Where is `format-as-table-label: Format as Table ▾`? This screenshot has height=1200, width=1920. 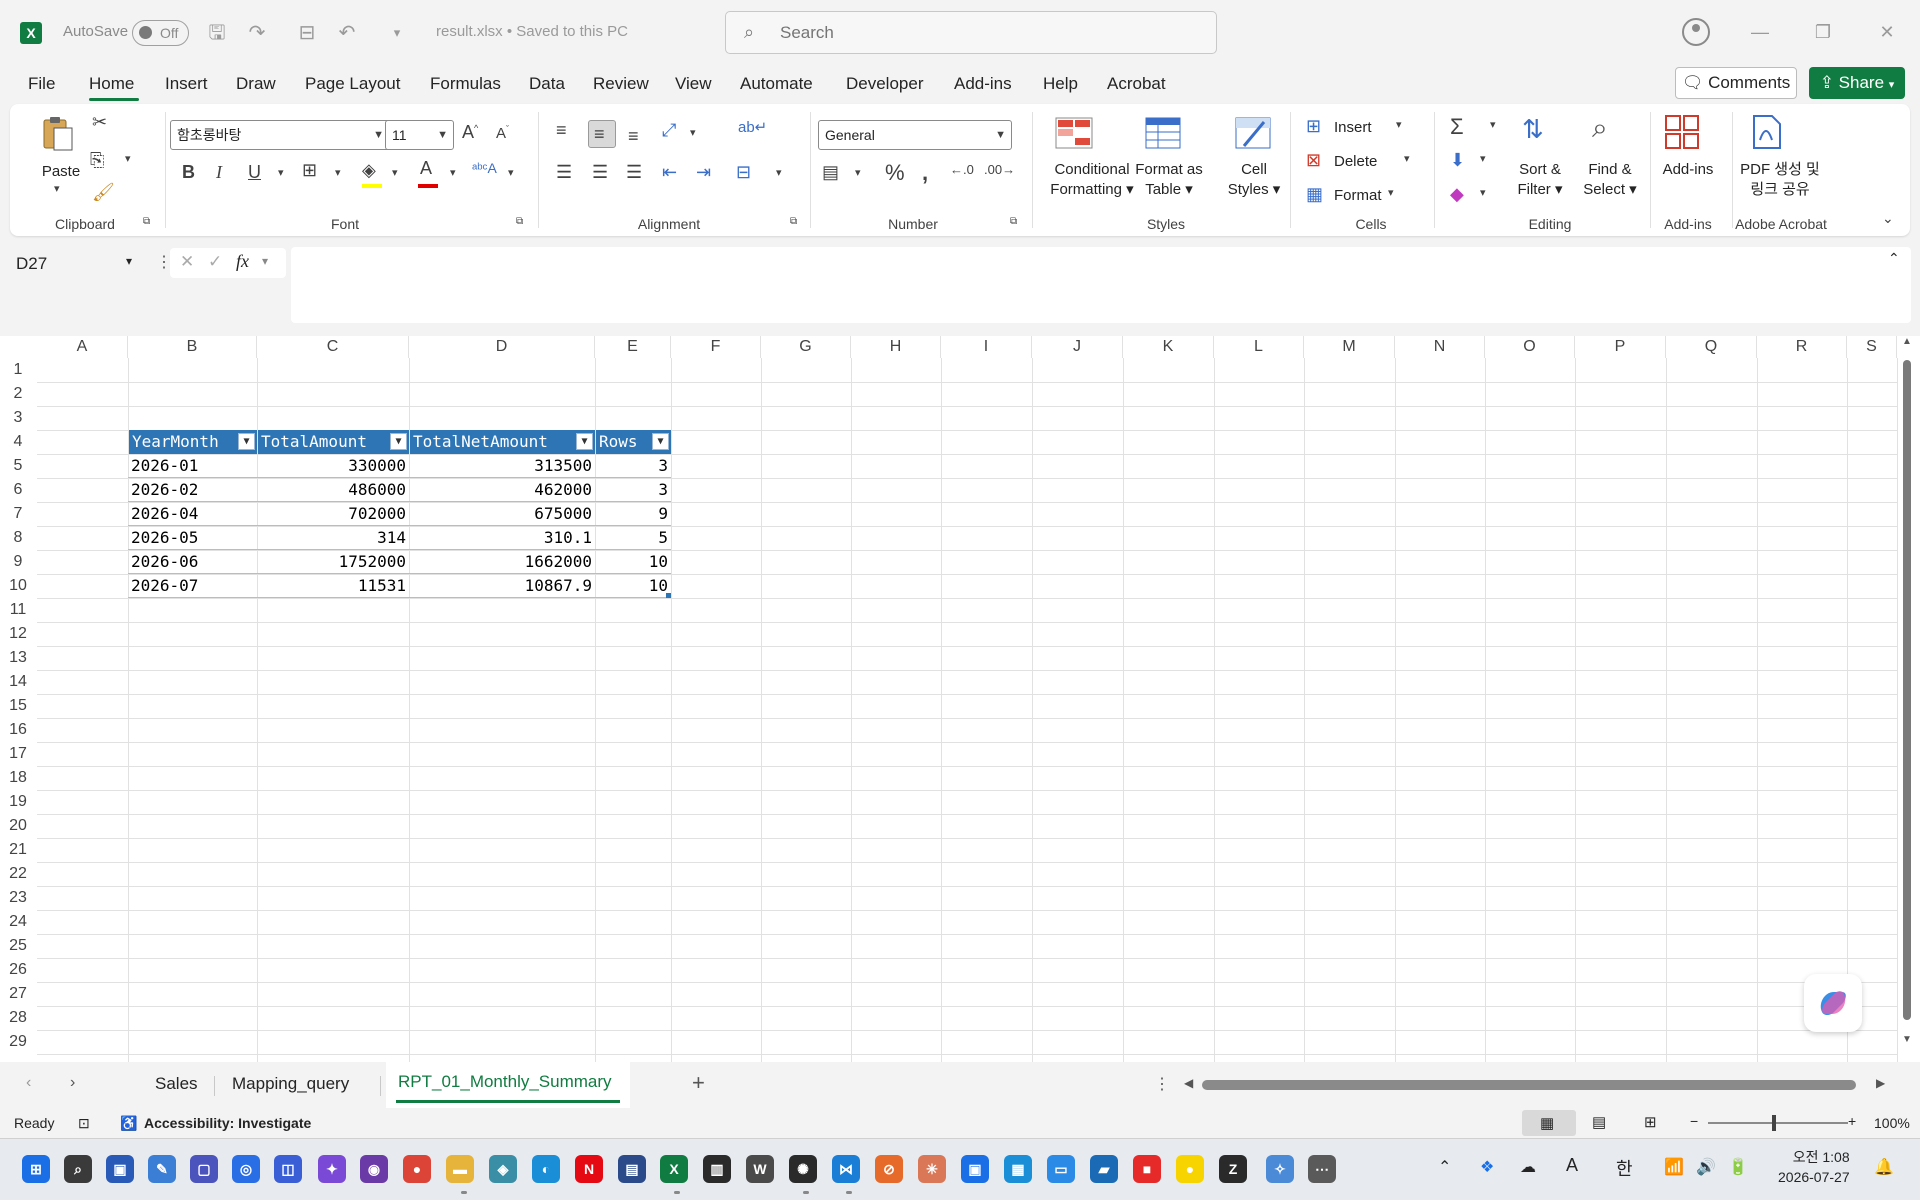 format-as-table-label: Format as Table ▾ is located at coordinates (1169, 180).